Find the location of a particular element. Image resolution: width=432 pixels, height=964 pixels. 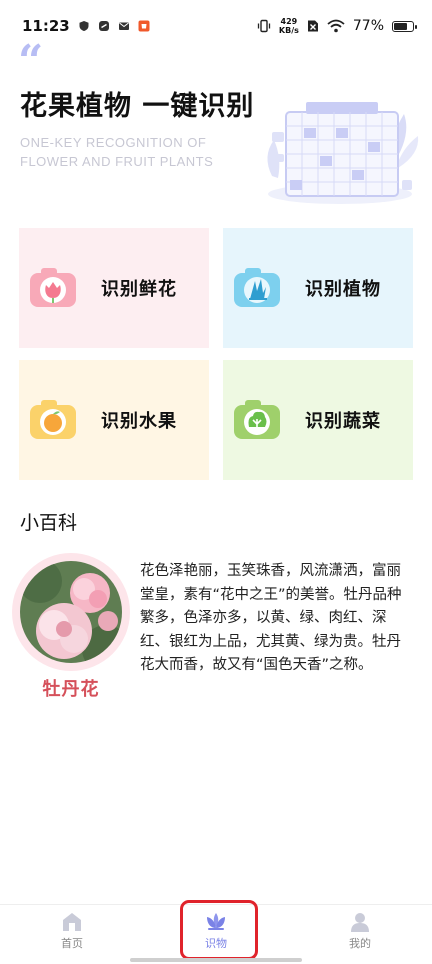

shopping-app-icon is located at coordinates (144, 26).